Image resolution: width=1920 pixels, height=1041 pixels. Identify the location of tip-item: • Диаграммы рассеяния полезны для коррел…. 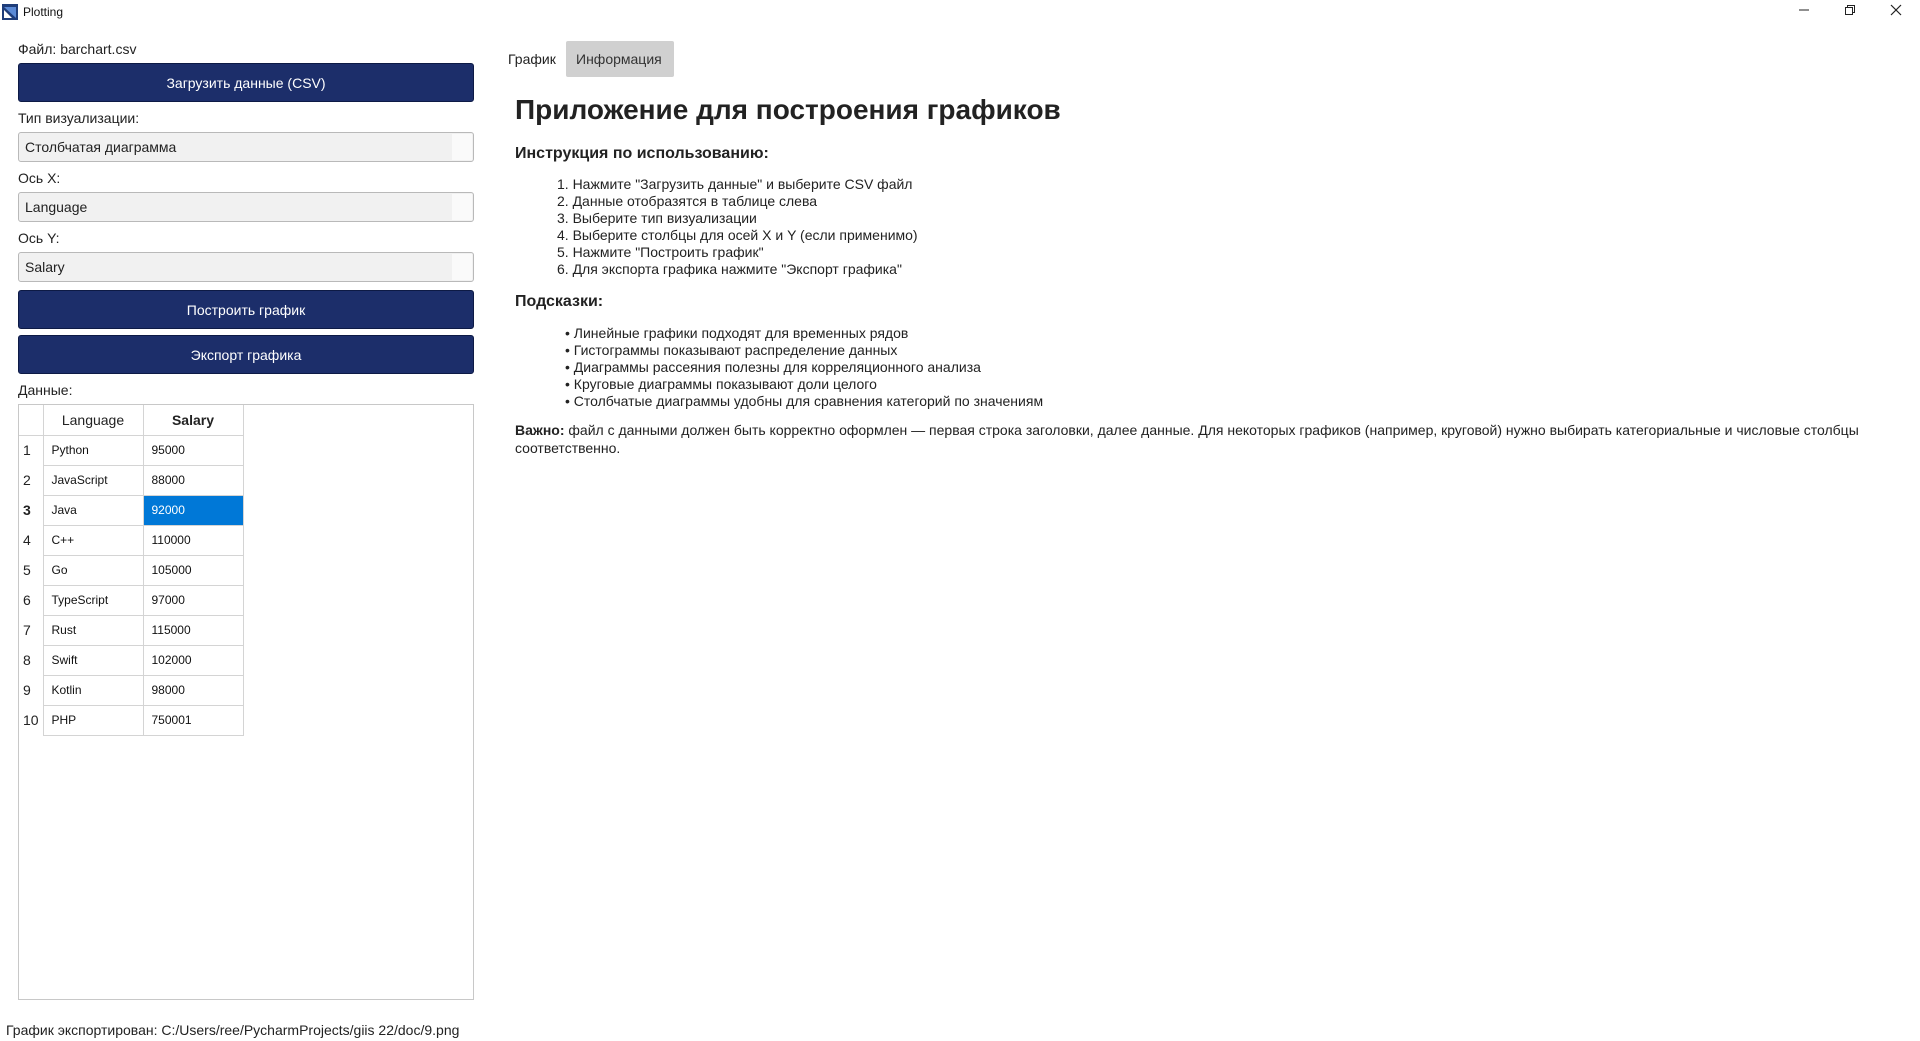
(773, 367).